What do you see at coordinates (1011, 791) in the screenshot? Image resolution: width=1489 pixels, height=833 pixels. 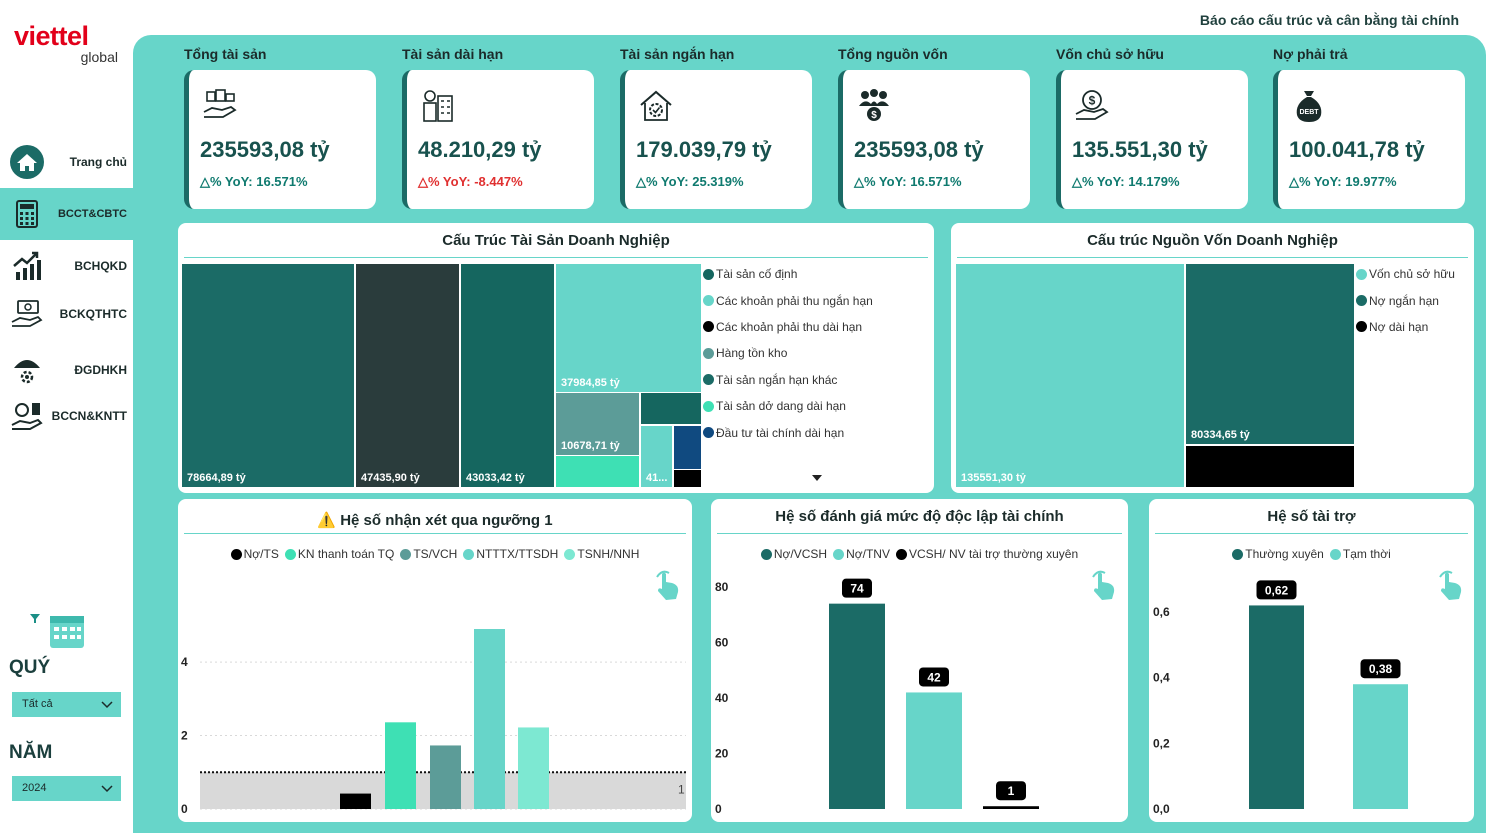 I see `data-label: 1` at bounding box center [1011, 791].